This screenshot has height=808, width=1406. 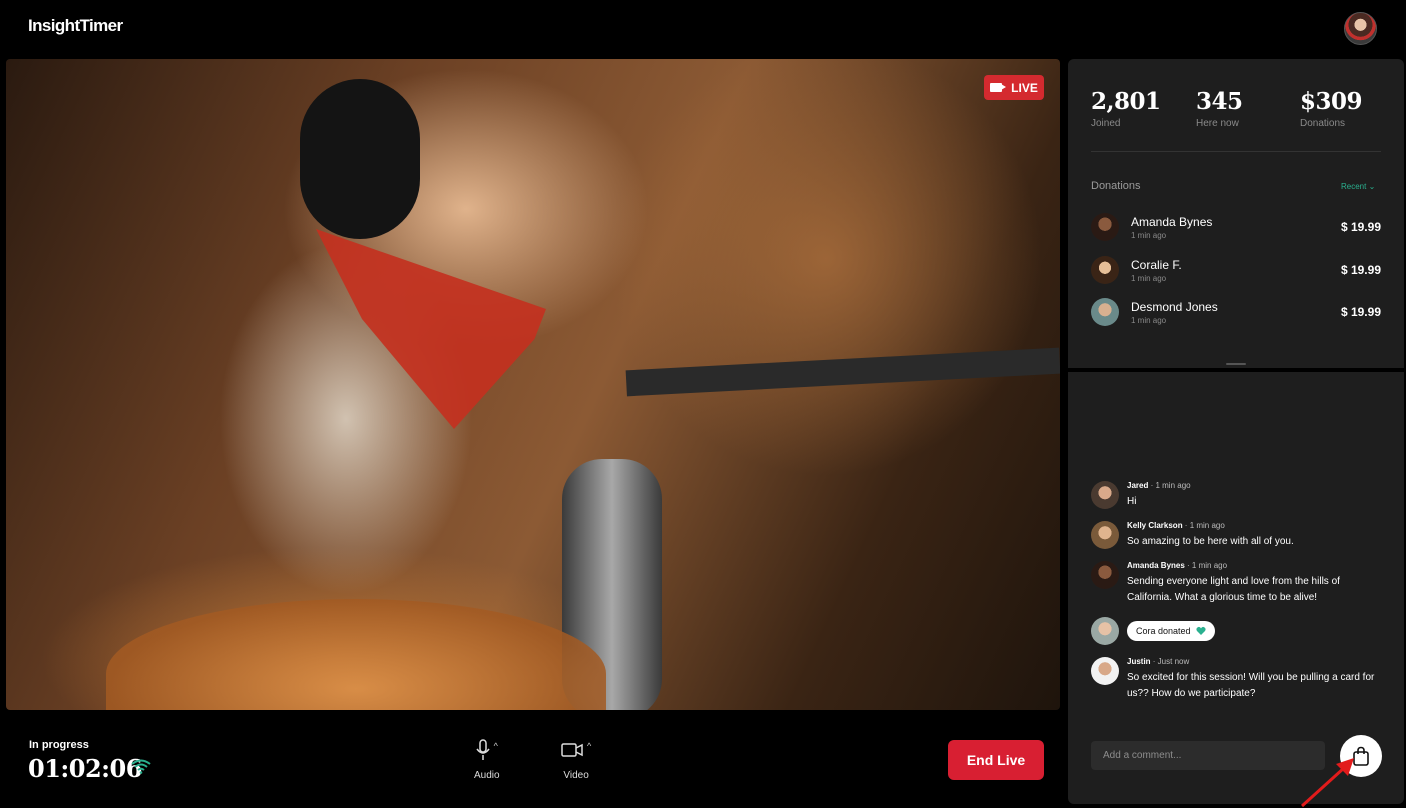 I want to click on audio-control: ^ Audio, so click(x=487, y=759).